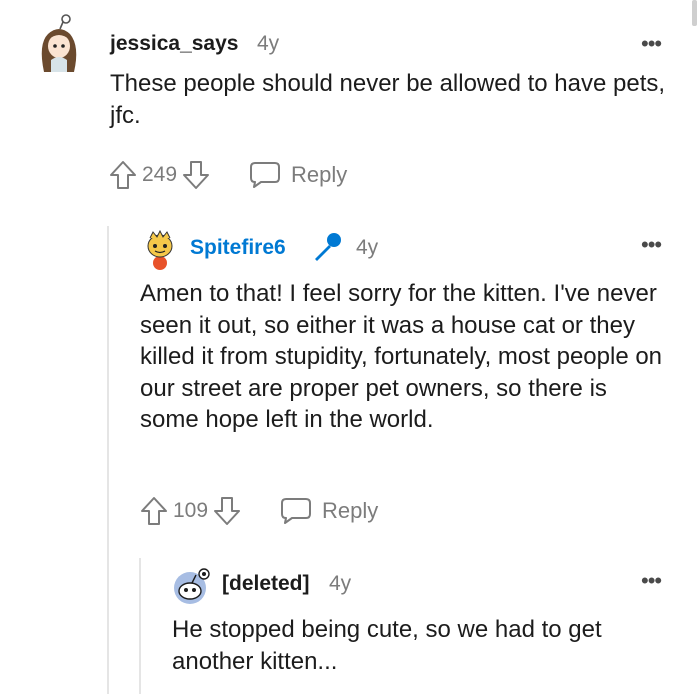 The width and height of the screenshot is (700, 694). I want to click on comment-author: jessica_says, so click(174, 44).